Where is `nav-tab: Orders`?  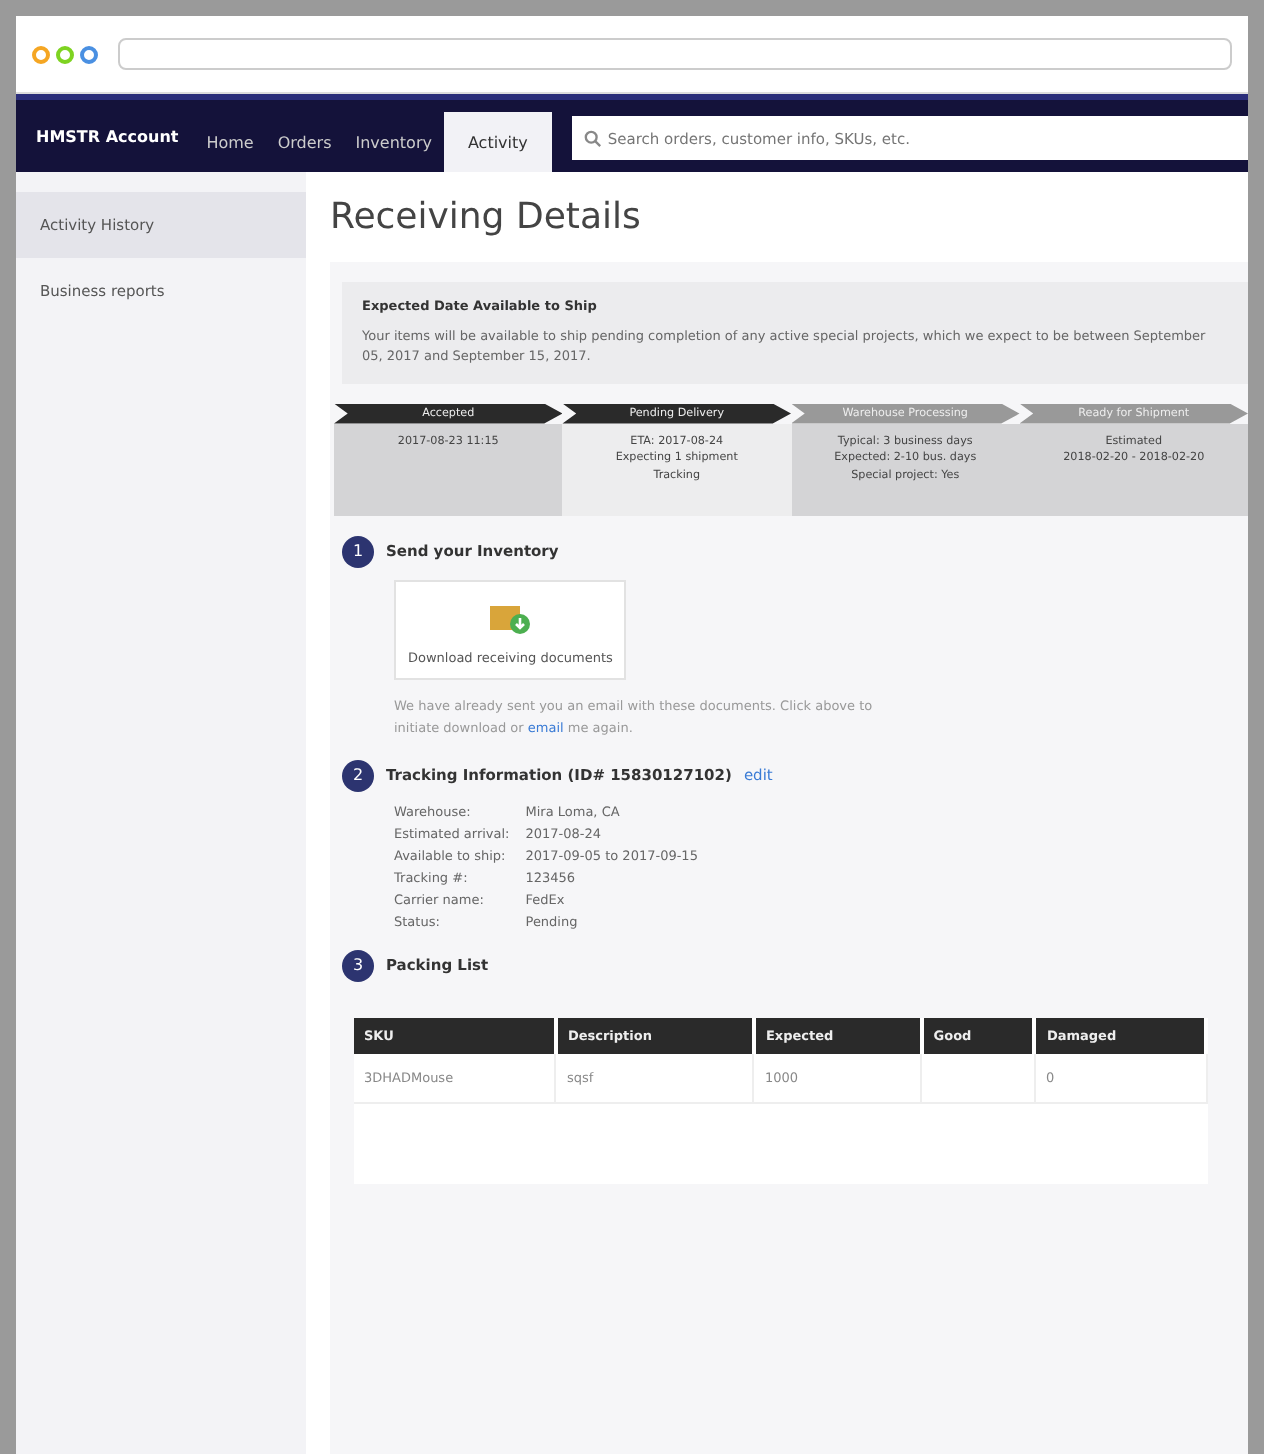 nav-tab: Orders is located at coordinates (304, 142).